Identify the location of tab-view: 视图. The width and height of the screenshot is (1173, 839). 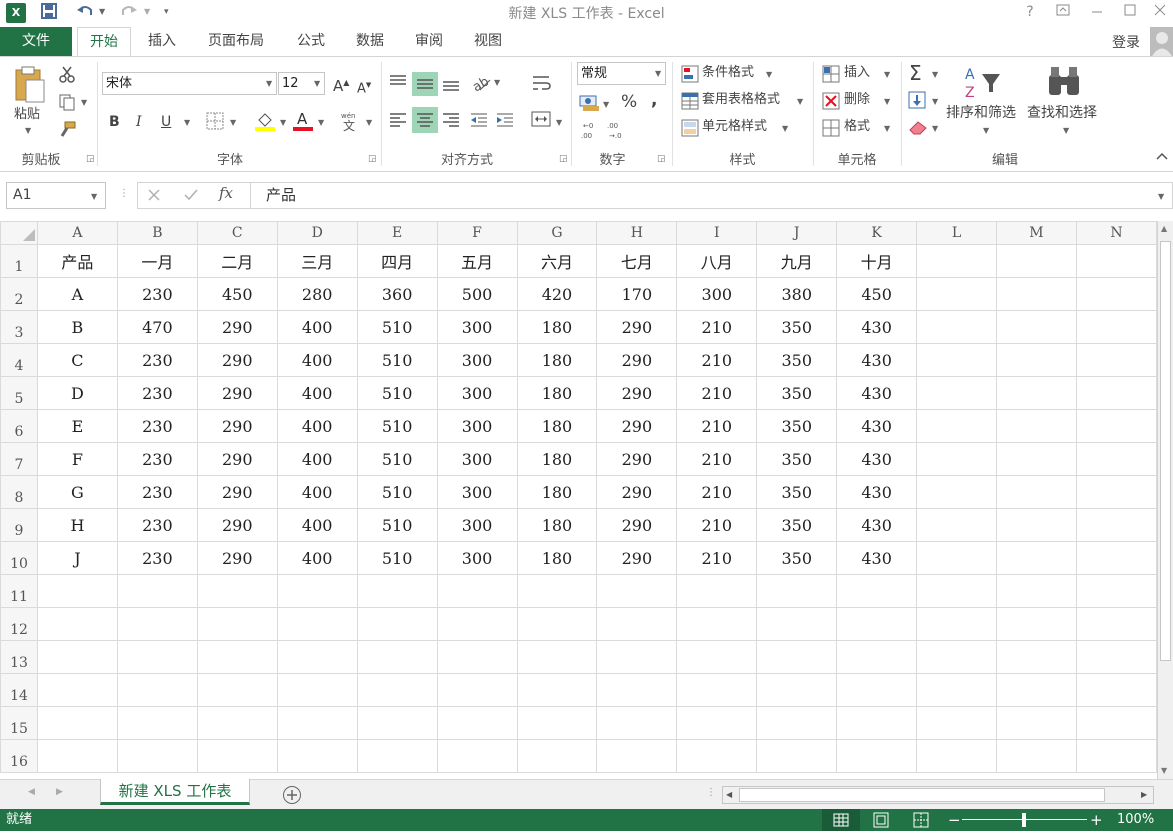
(488, 42).